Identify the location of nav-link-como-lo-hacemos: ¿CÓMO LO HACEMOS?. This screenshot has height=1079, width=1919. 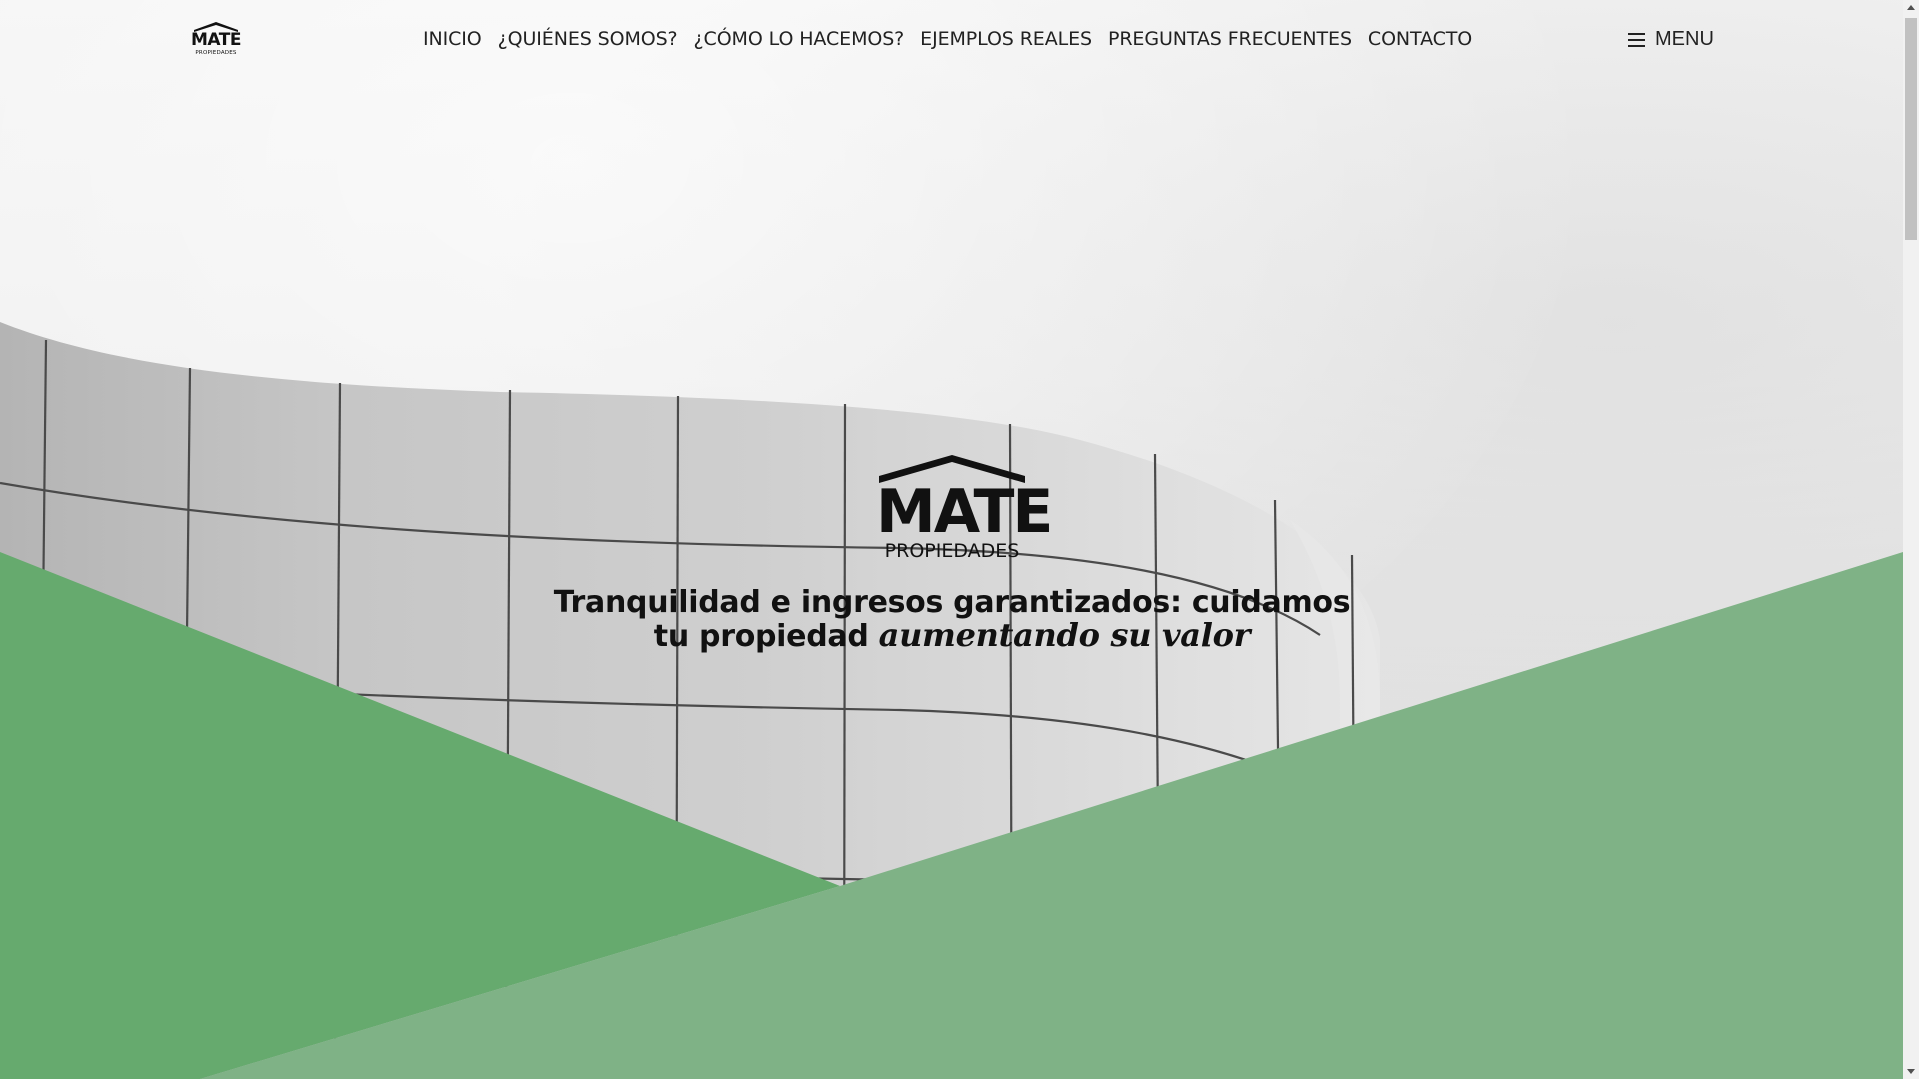
(799, 39).